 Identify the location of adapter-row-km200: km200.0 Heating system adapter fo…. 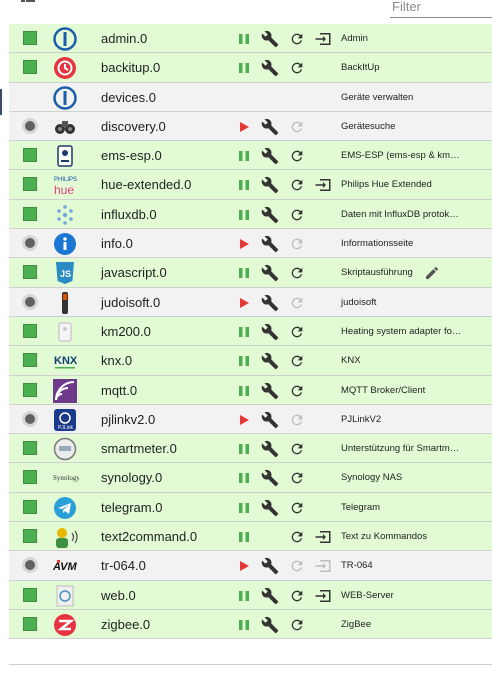
(250, 331).